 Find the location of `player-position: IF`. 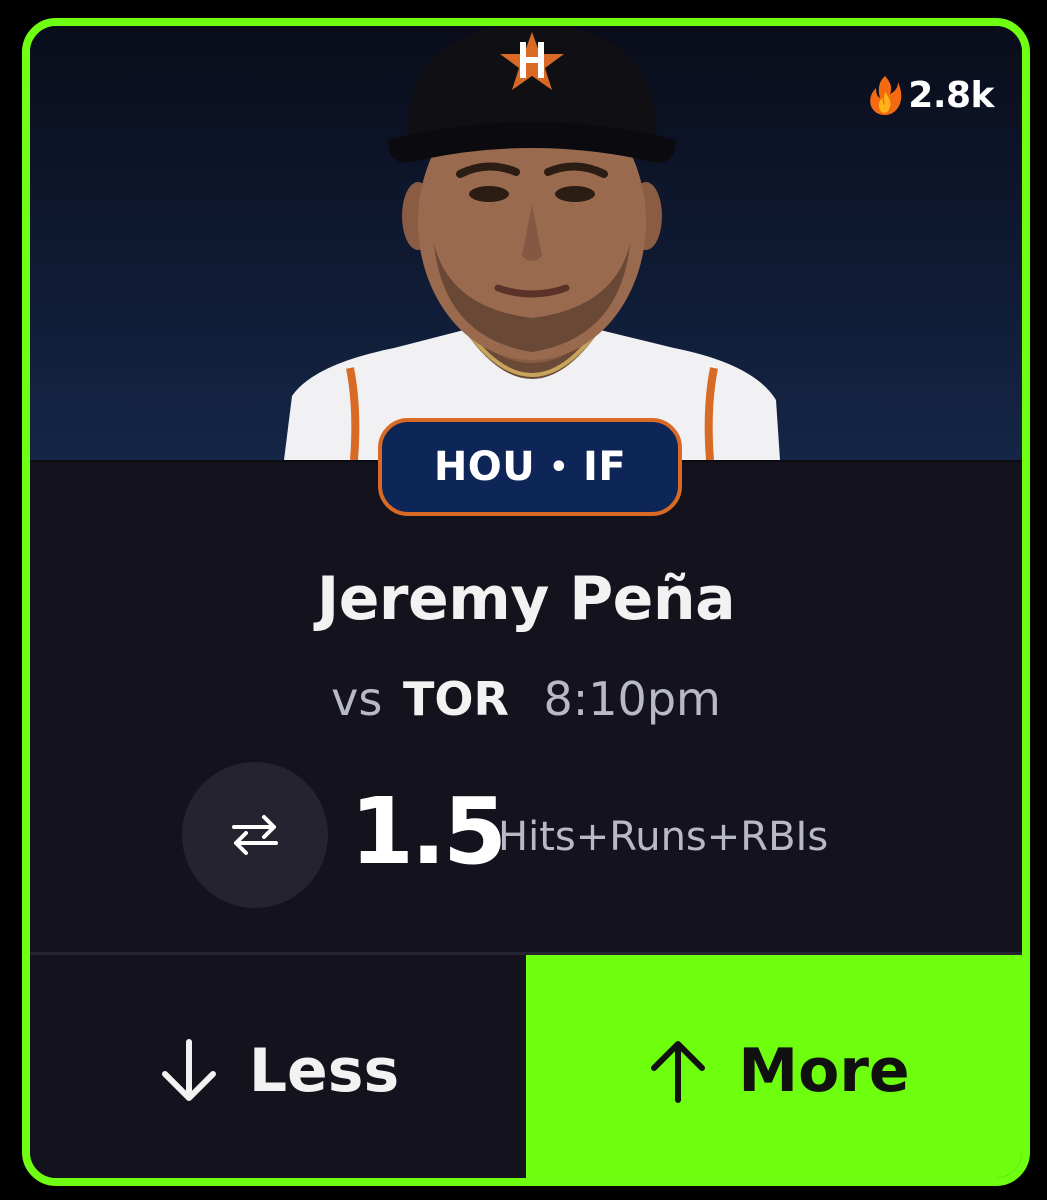

player-position: IF is located at coordinates (604, 467).